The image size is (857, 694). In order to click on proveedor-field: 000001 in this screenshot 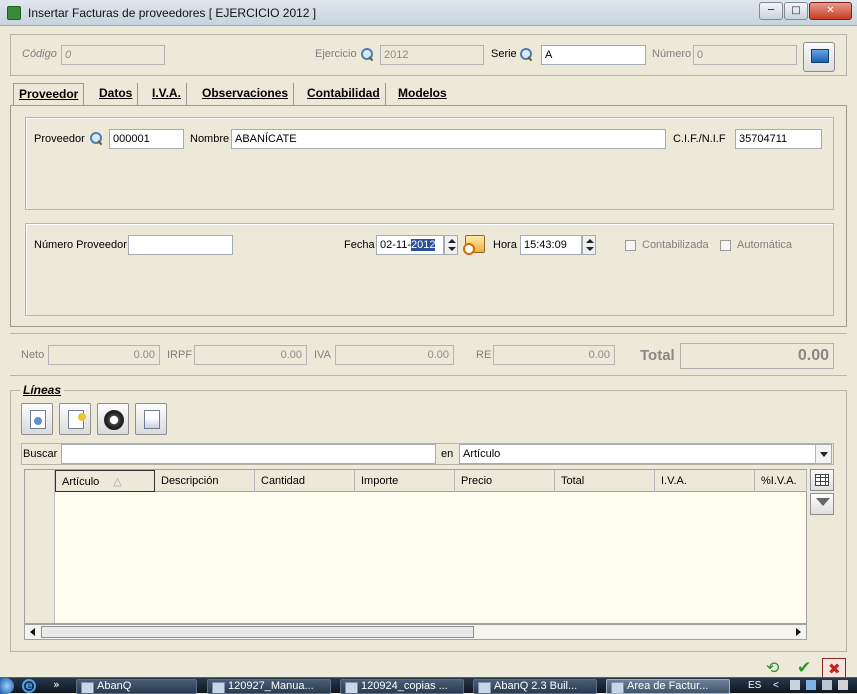, I will do `click(146, 139)`.